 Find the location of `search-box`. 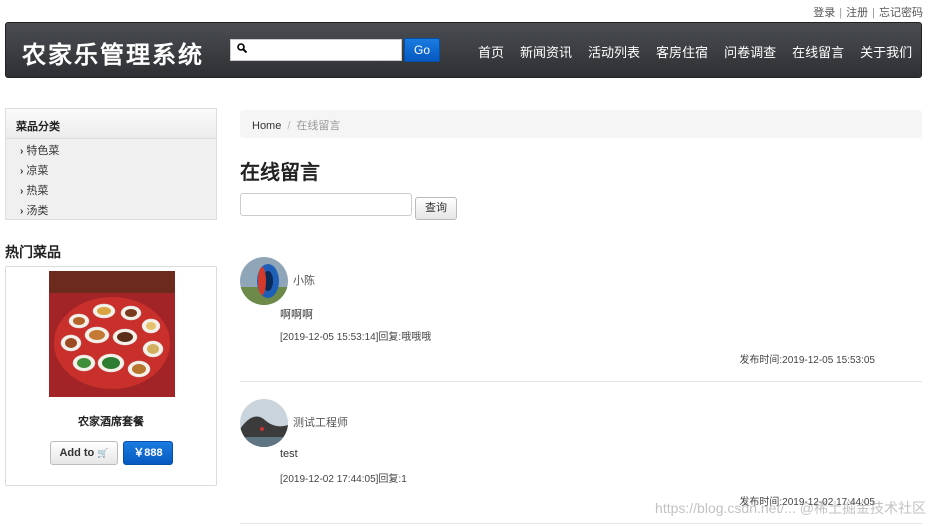

search-box is located at coordinates (316, 50).